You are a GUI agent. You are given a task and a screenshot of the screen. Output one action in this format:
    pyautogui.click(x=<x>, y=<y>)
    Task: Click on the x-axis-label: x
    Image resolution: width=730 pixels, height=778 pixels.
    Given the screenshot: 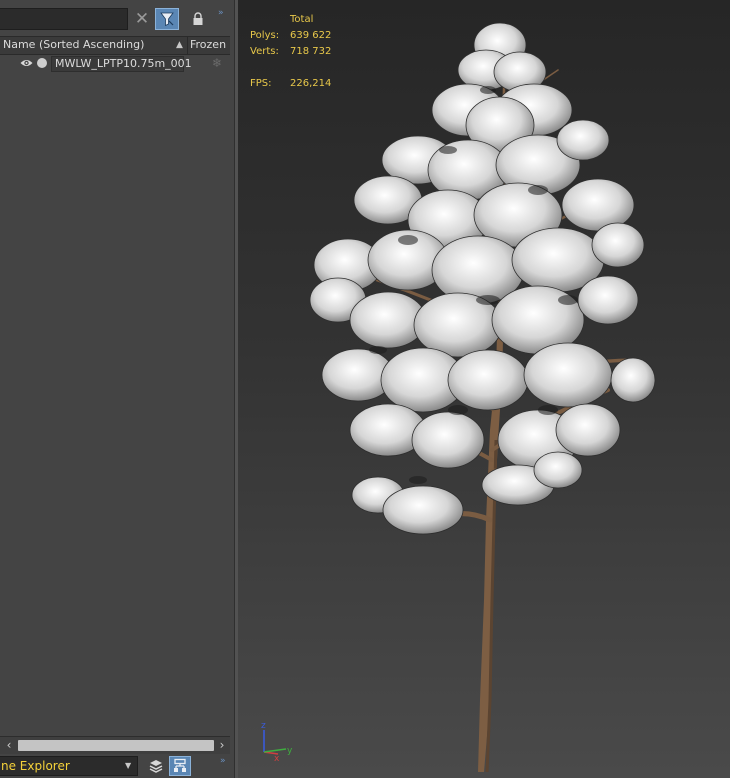 What is the action you would take?
    pyautogui.click(x=277, y=758)
    